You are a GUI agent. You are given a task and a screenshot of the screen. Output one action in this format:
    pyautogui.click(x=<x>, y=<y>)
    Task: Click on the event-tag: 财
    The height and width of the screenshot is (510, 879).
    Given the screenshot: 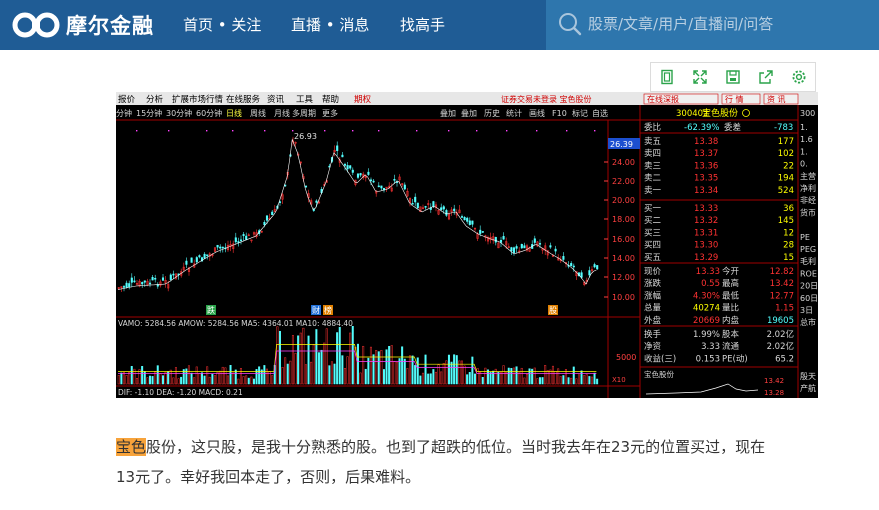 What is the action you would take?
    pyautogui.click(x=316, y=310)
    